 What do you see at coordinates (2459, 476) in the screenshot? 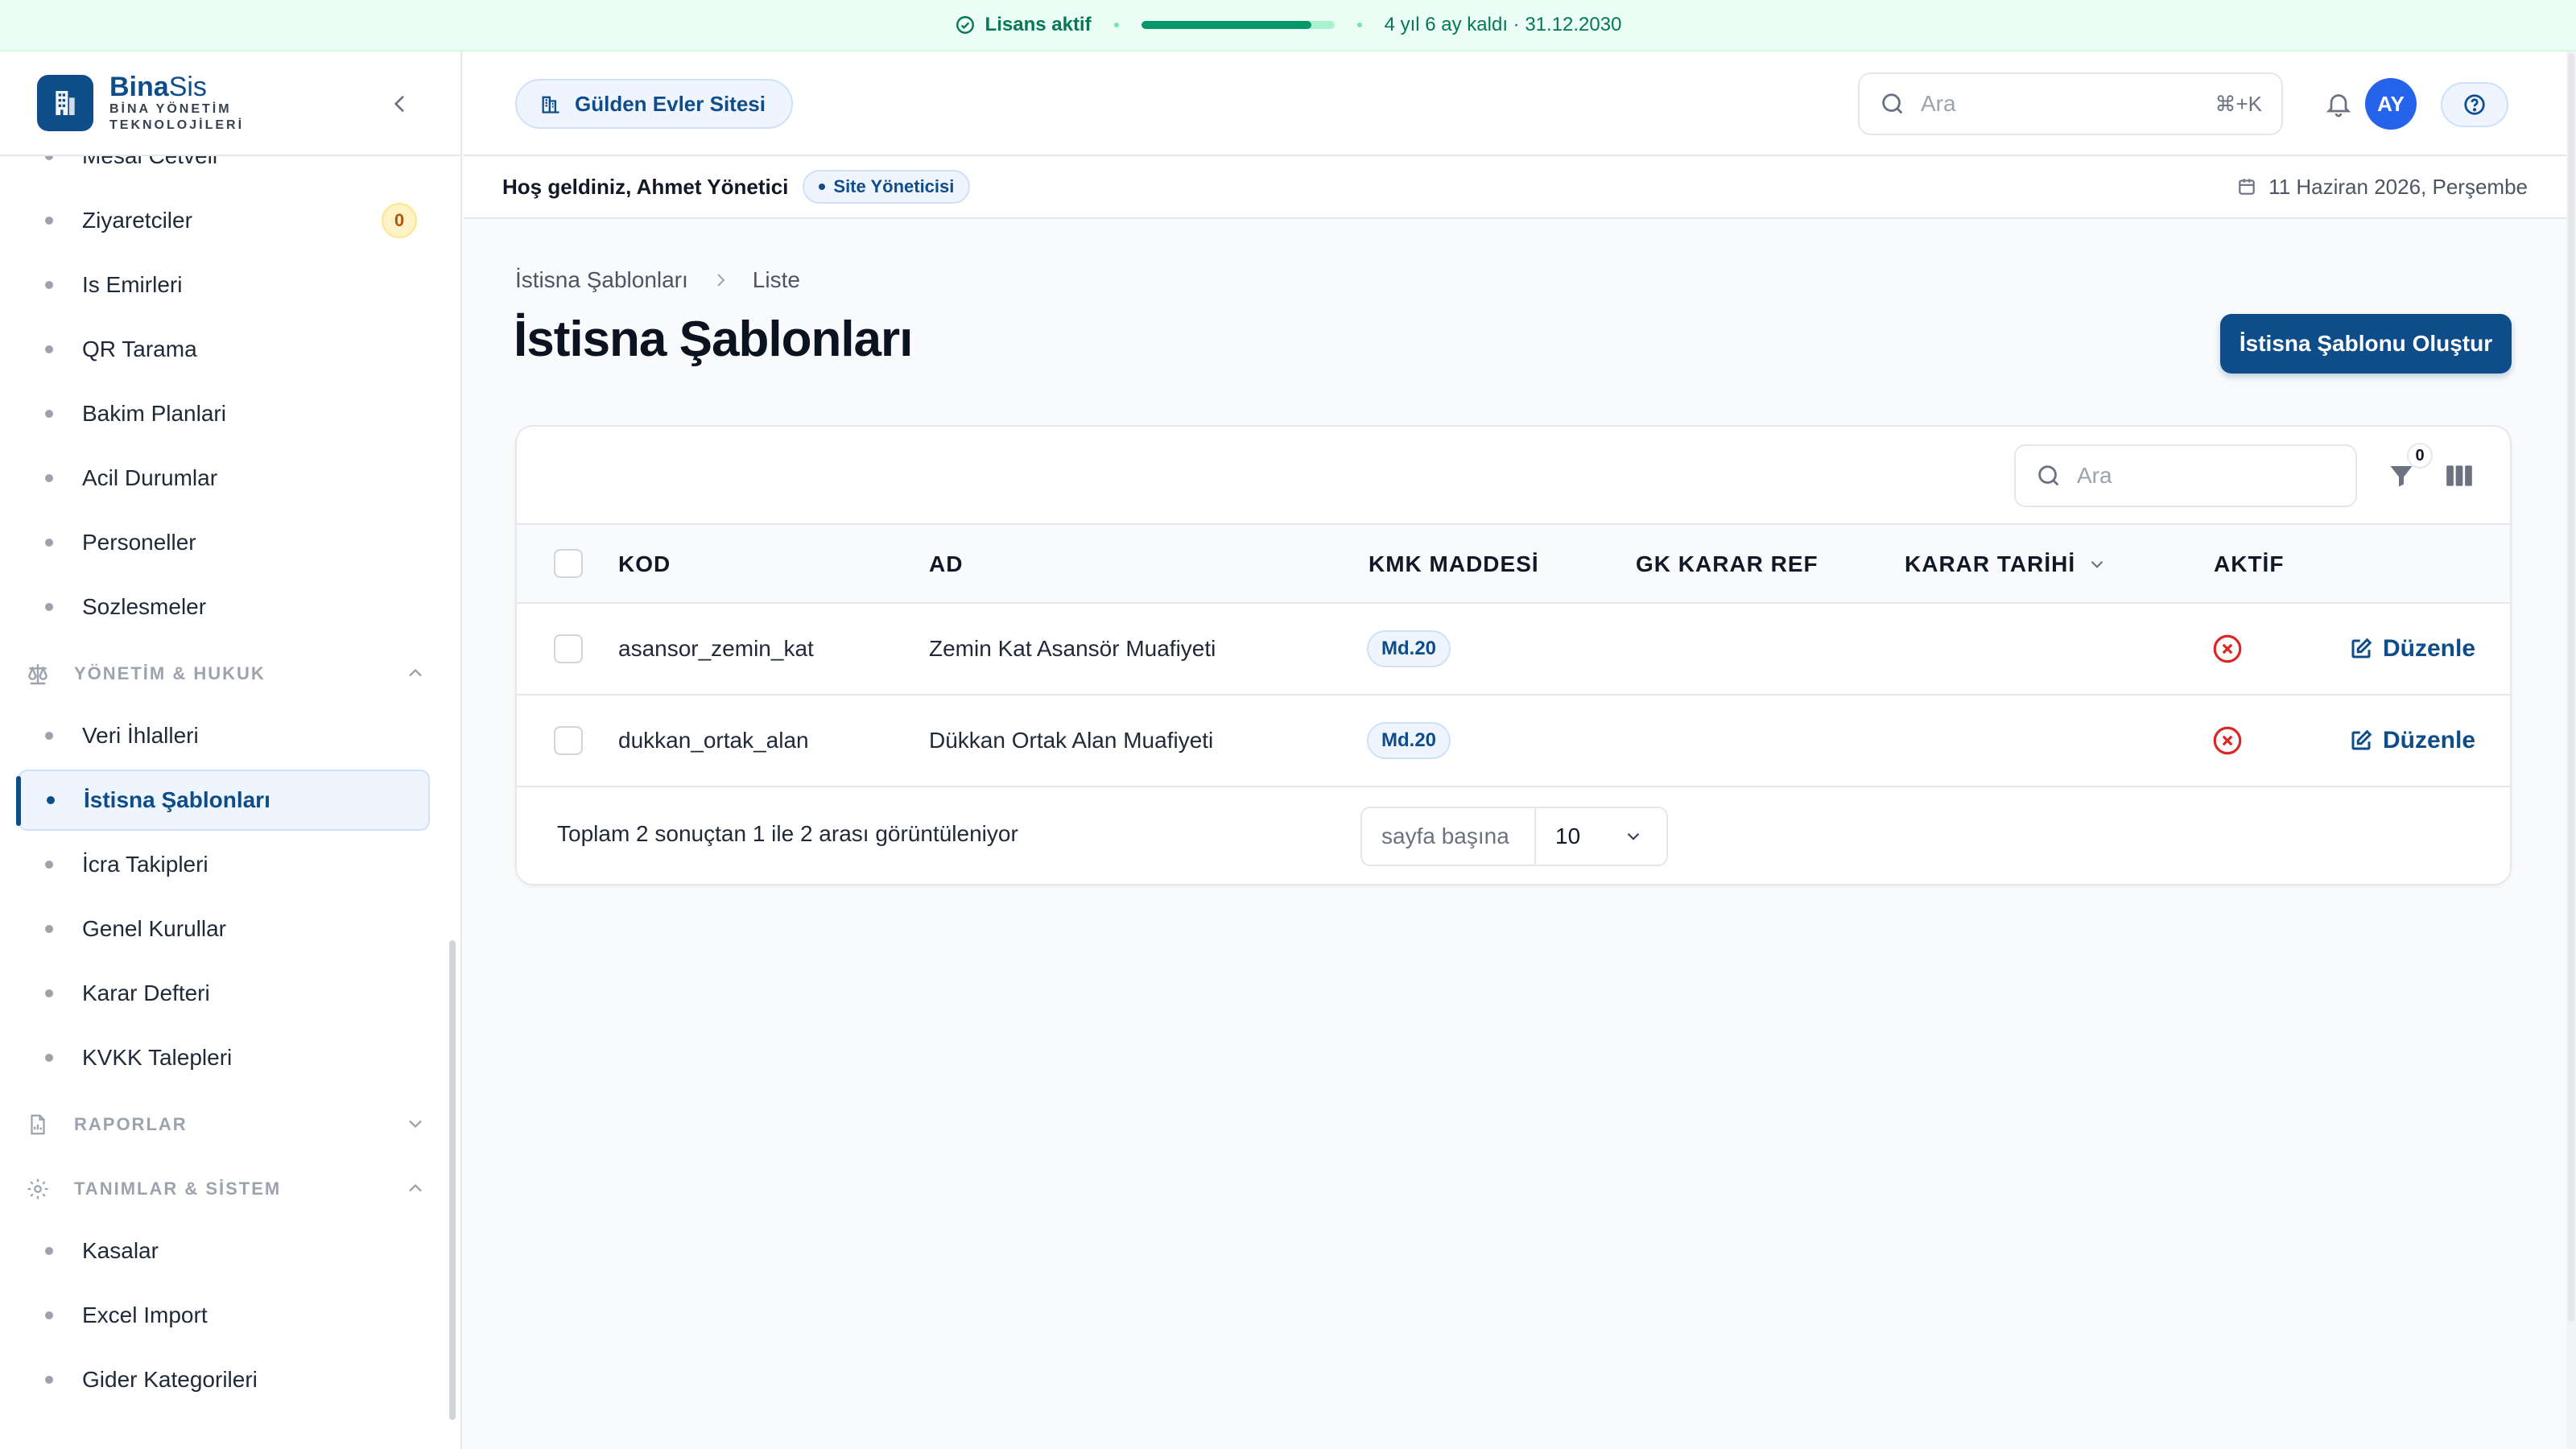
I see `column-toggle-button` at bounding box center [2459, 476].